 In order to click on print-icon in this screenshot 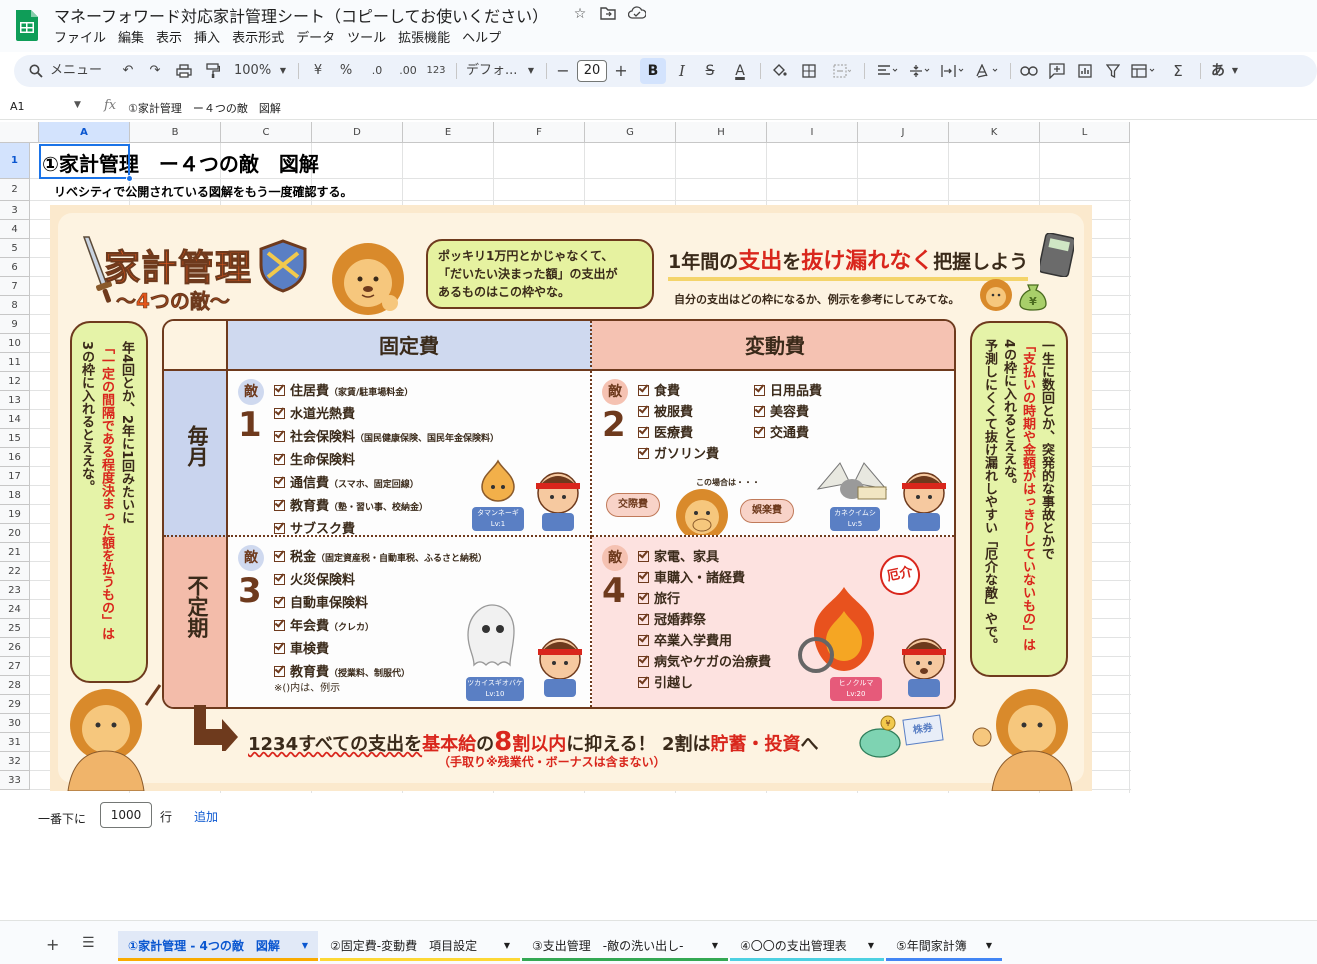, I will do `click(184, 71)`.